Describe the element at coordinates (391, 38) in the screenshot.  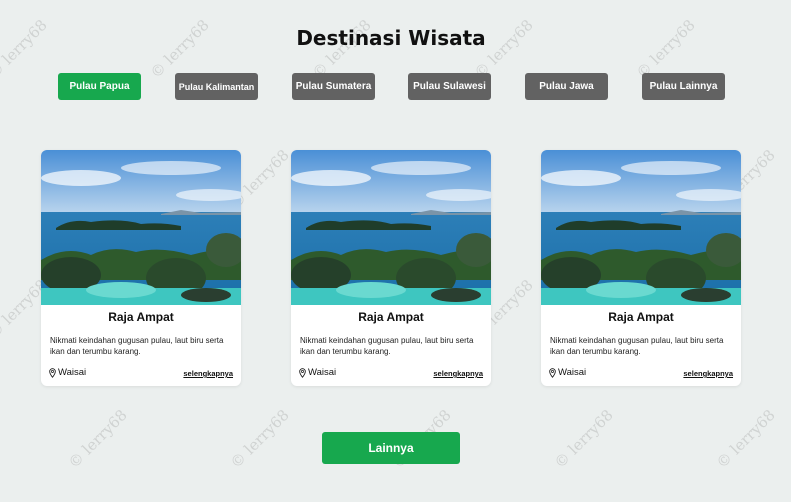
I see `page-title: Destinasi Wisata` at that location.